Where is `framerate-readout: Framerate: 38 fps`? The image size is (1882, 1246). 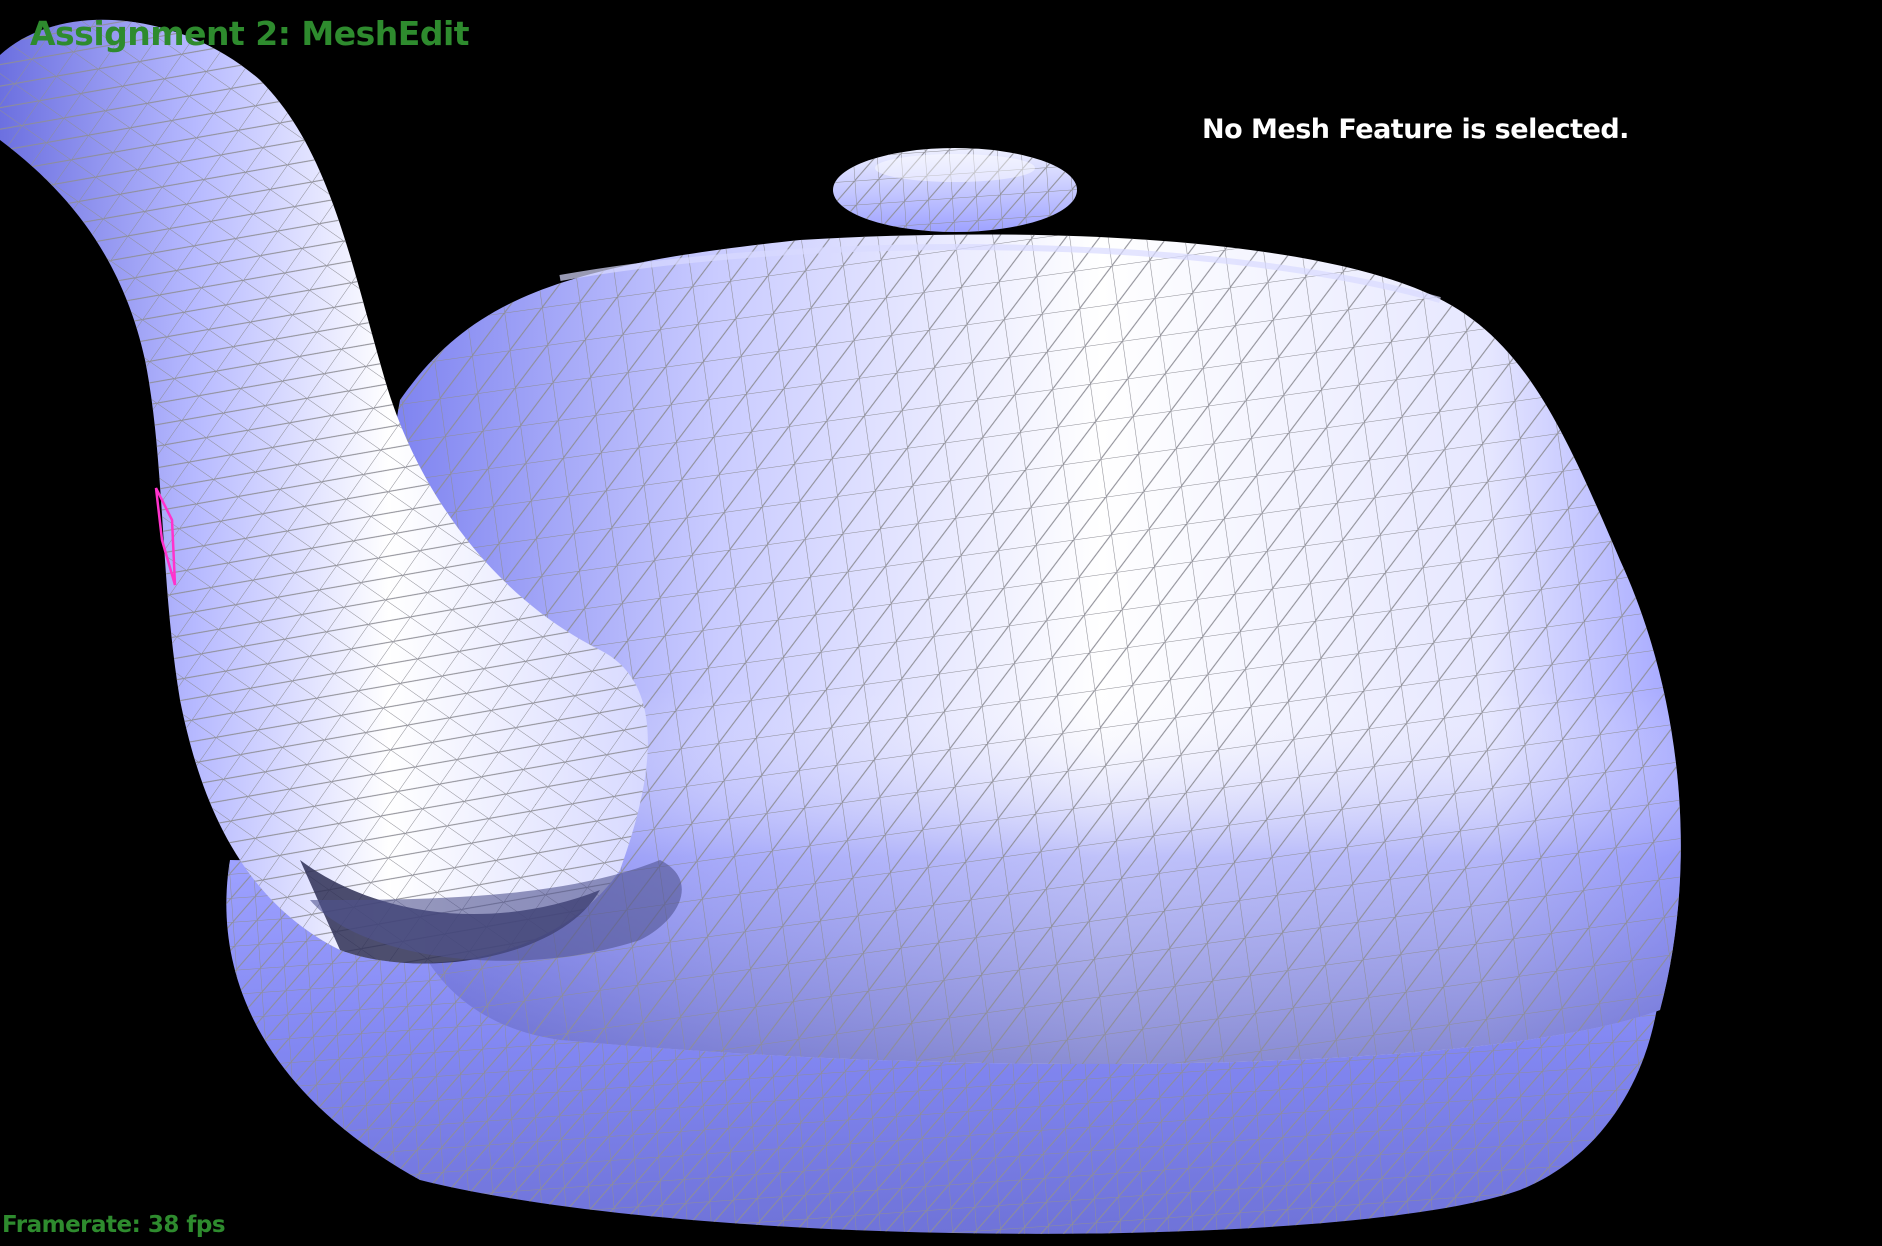 framerate-readout: Framerate: 38 fps is located at coordinates (114, 1225).